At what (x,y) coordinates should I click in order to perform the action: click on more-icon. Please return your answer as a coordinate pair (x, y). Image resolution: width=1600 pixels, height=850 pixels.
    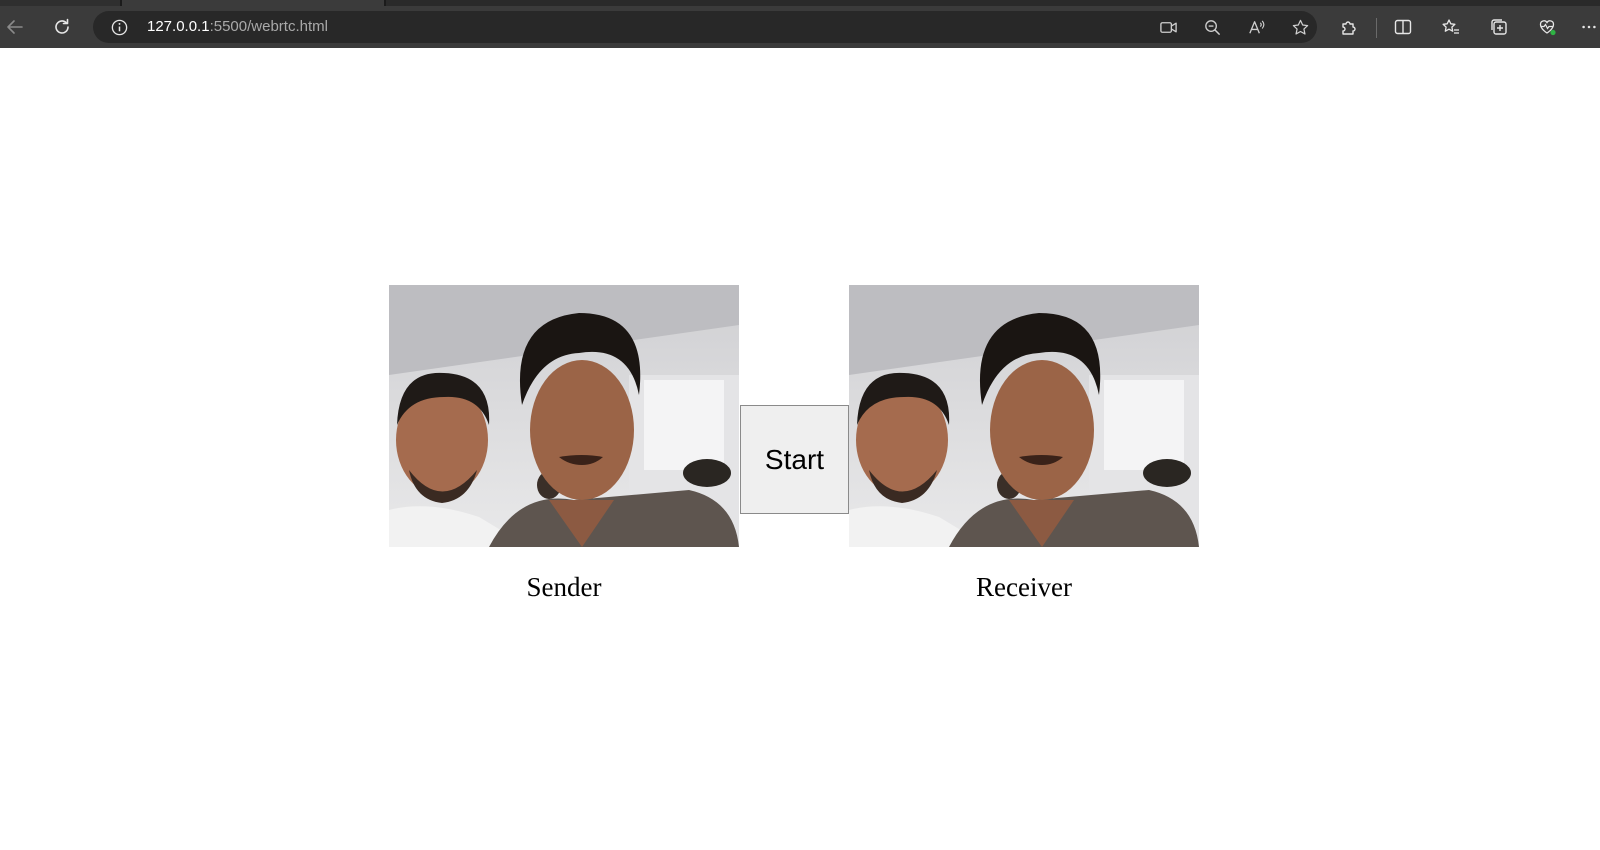
    Looking at the image, I should click on (1589, 27).